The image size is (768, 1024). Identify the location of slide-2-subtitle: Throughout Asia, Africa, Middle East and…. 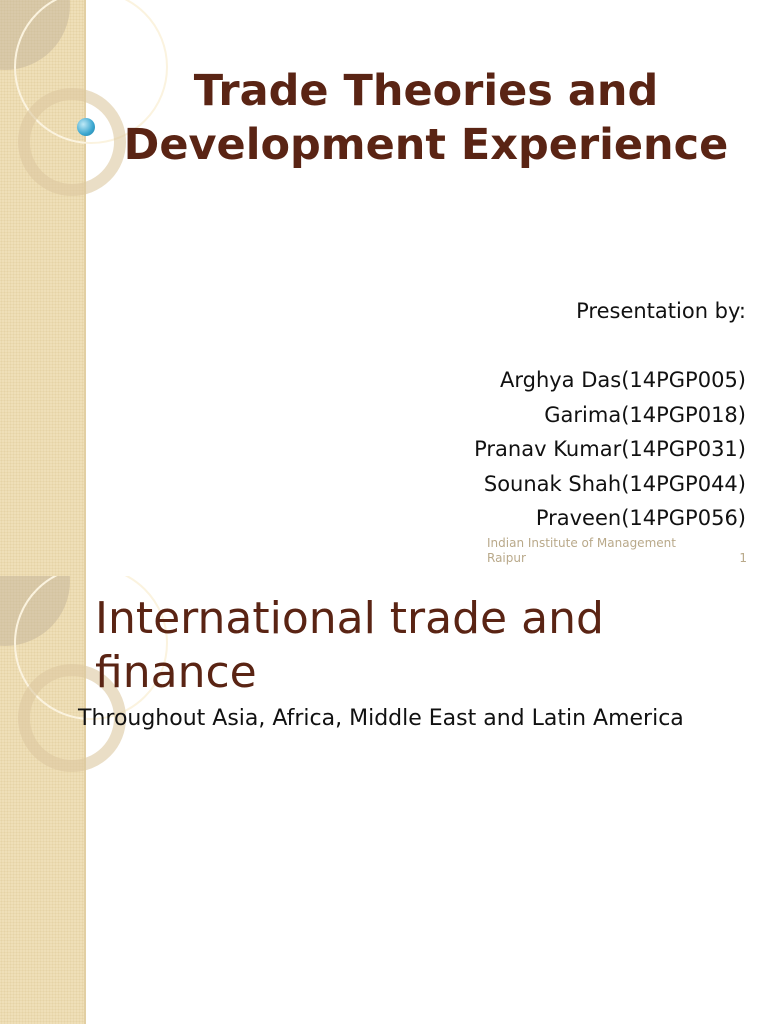
(381, 718).